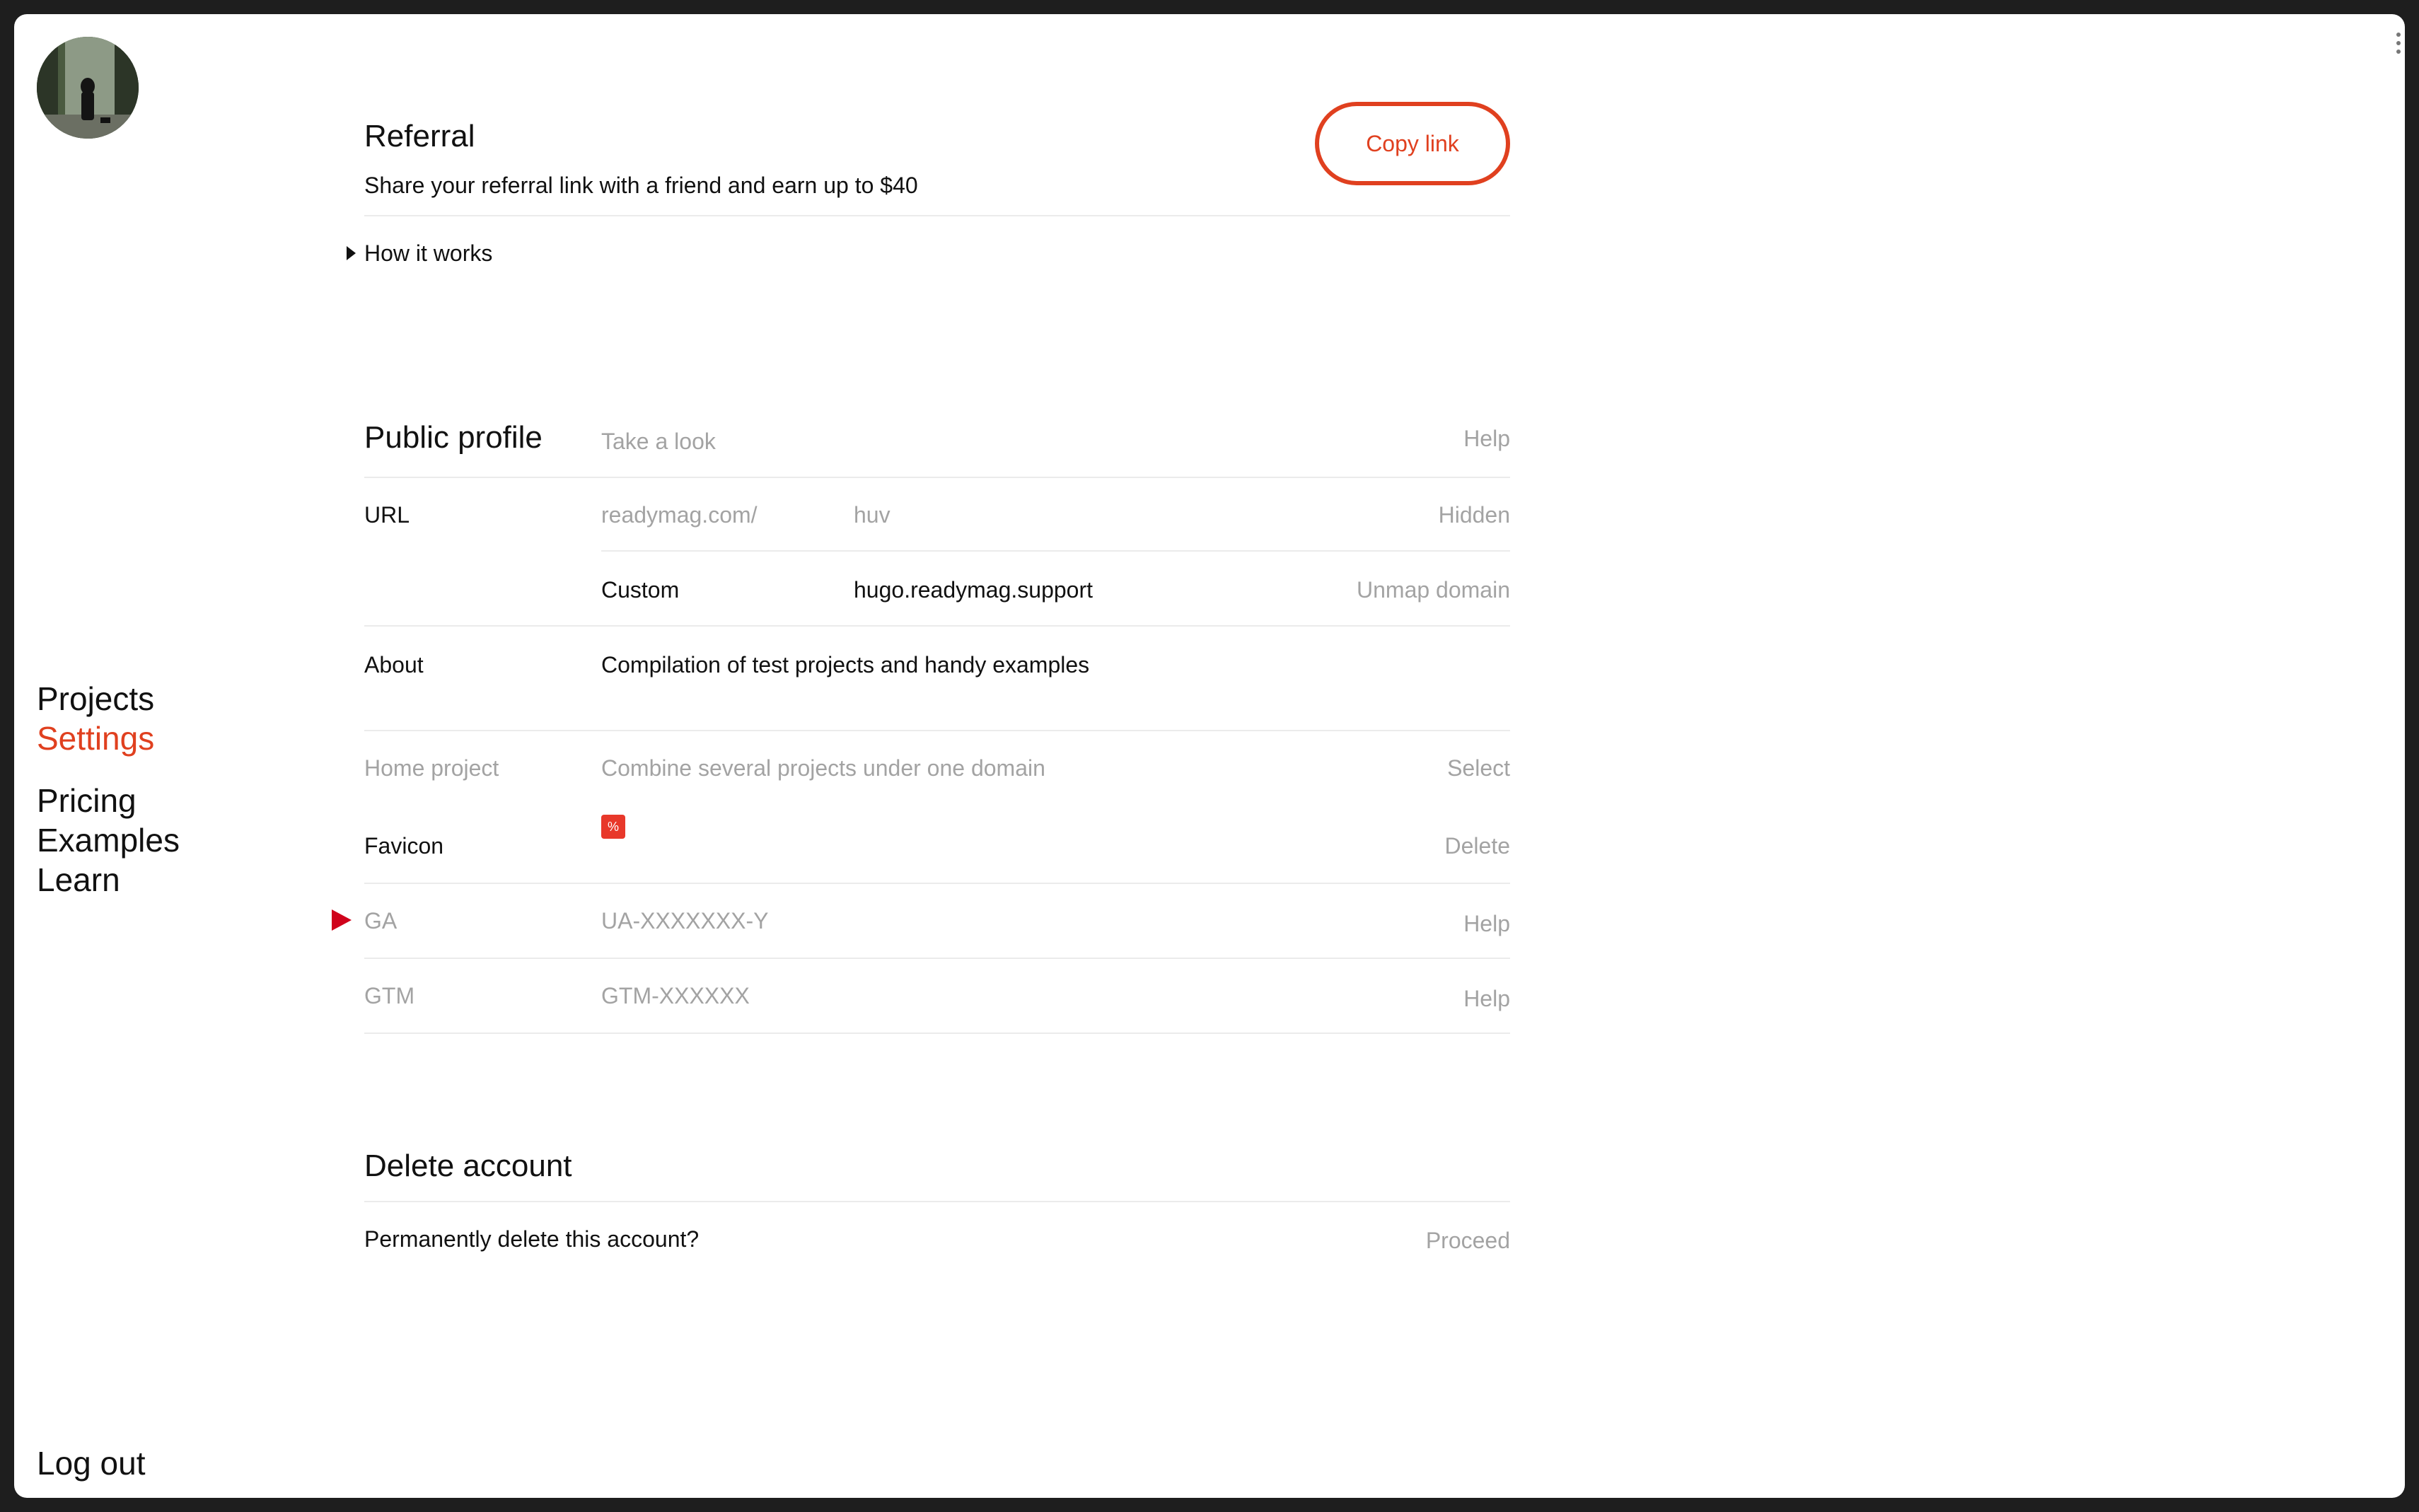 This screenshot has width=2419, height=1512. What do you see at coordinates (640, 590) in the screenshot?
I see `custom-domain-label: Custom` at bounding box center [640, 590].